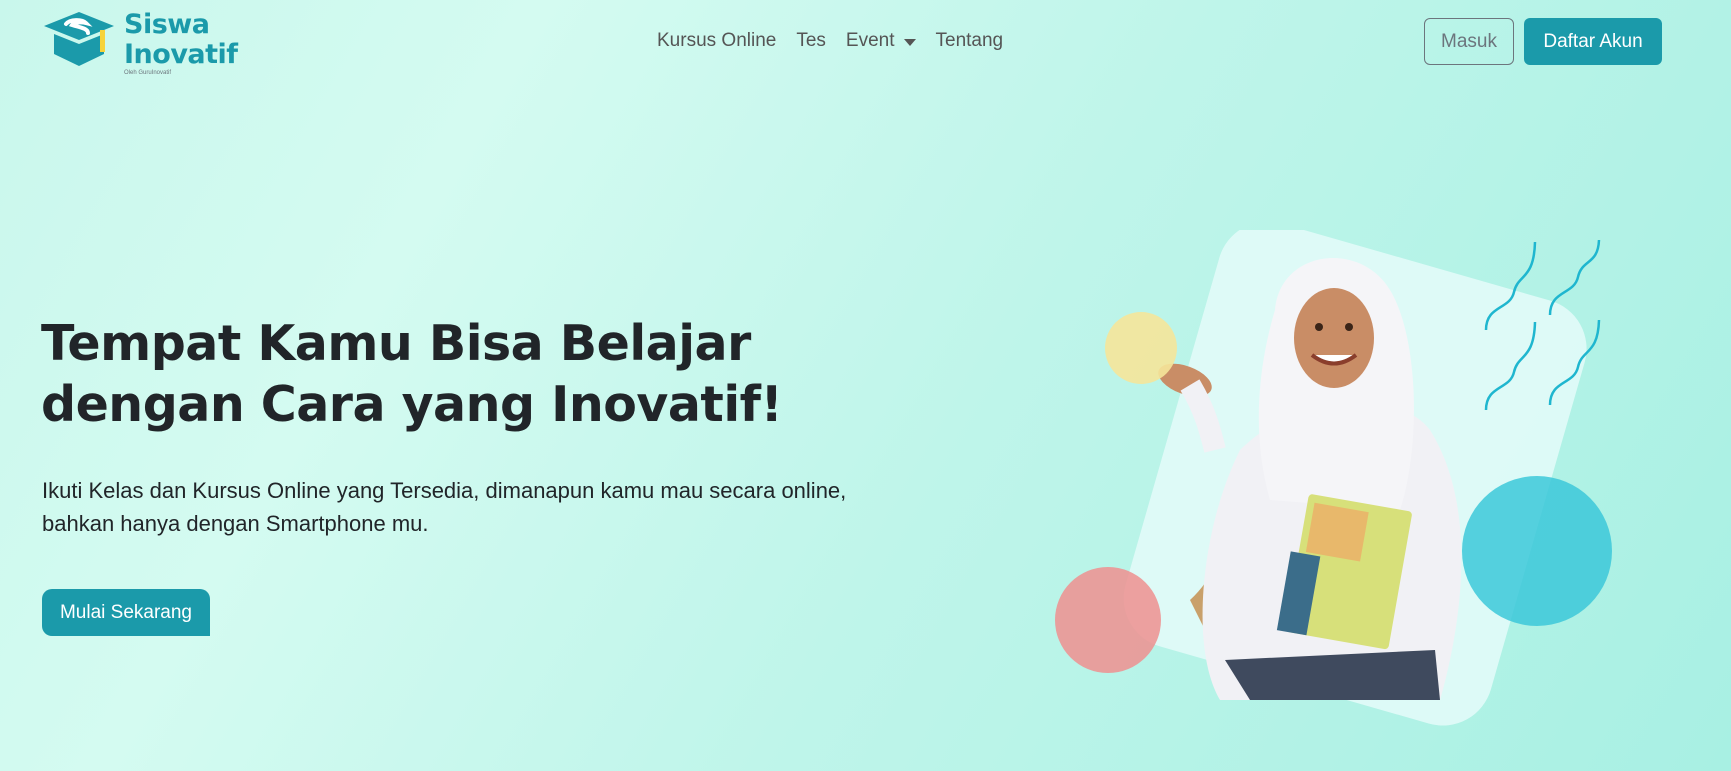 The image size is (1731, 771). Describe the element at coordinates (181, 54) in the screenshot. I see `brand-name-line2: Inovatif` at that location.